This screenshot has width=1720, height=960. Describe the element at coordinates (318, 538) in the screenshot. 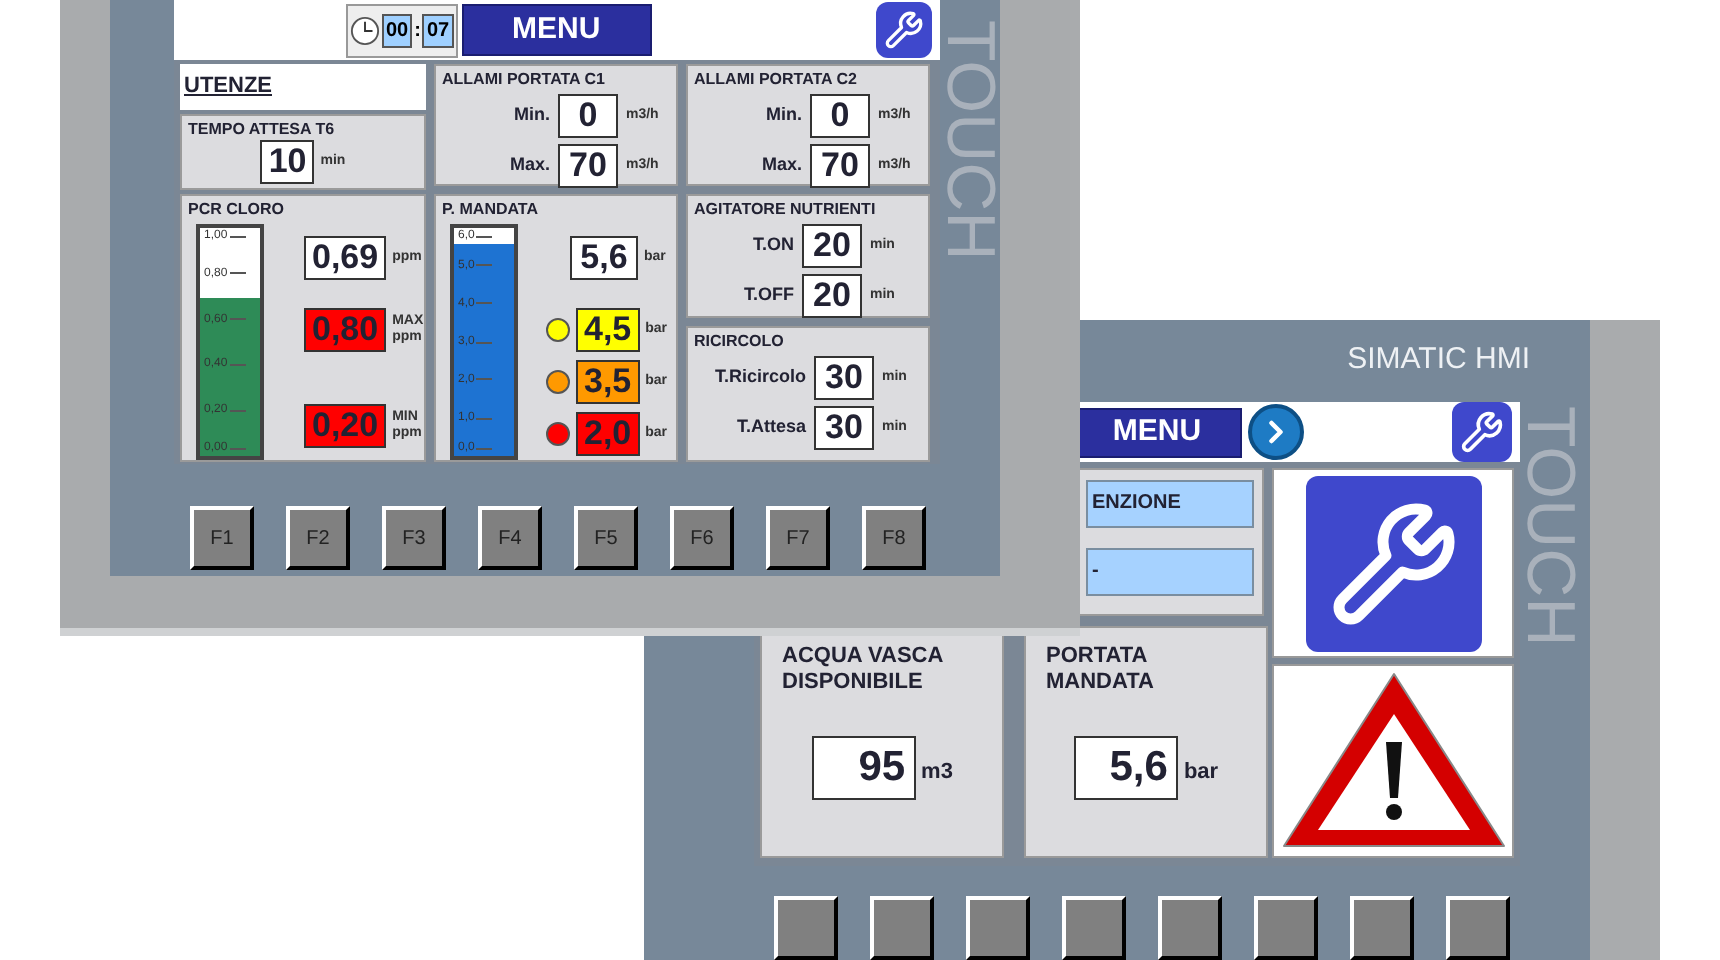

I see `function-key: F2` at that location.